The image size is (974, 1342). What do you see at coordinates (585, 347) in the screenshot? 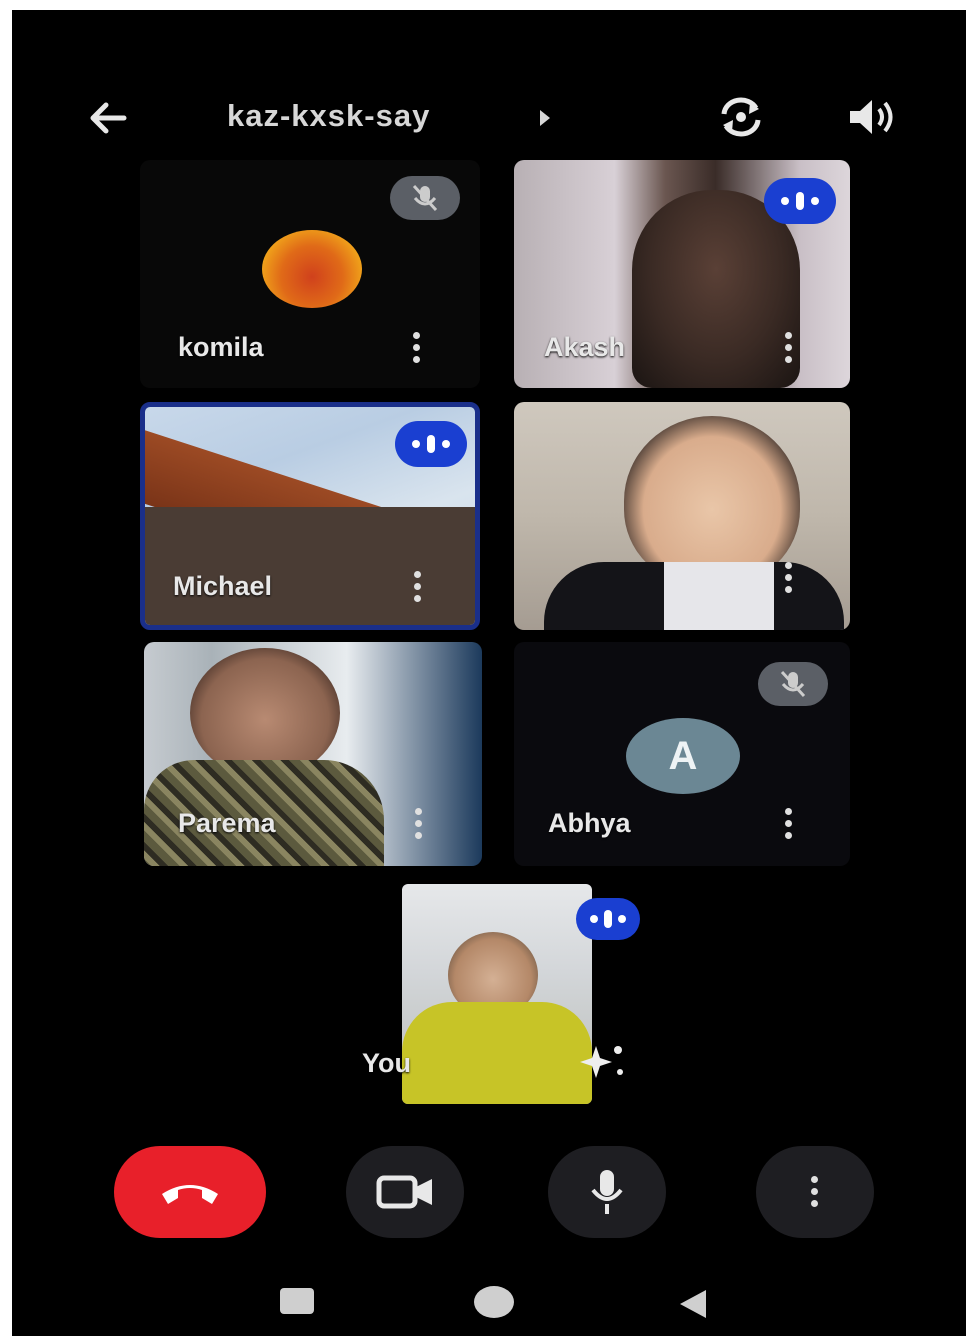
I see `participant-name: Akash` at bounding box center [585, 347].